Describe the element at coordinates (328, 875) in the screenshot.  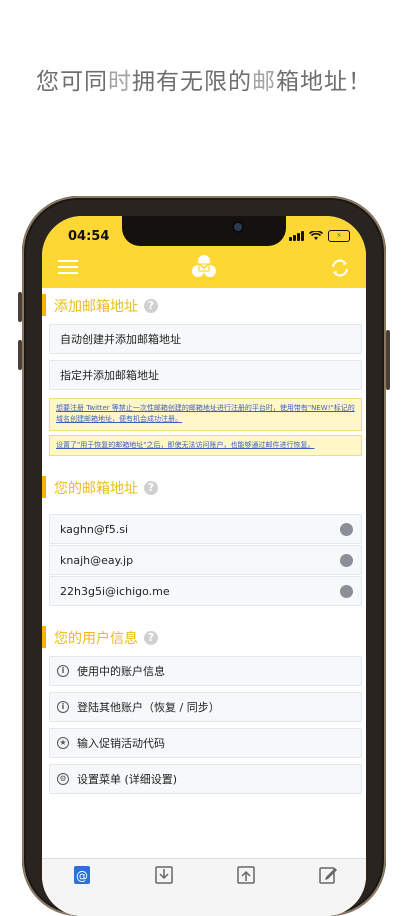
I see `tab-compose-icon` at that location.